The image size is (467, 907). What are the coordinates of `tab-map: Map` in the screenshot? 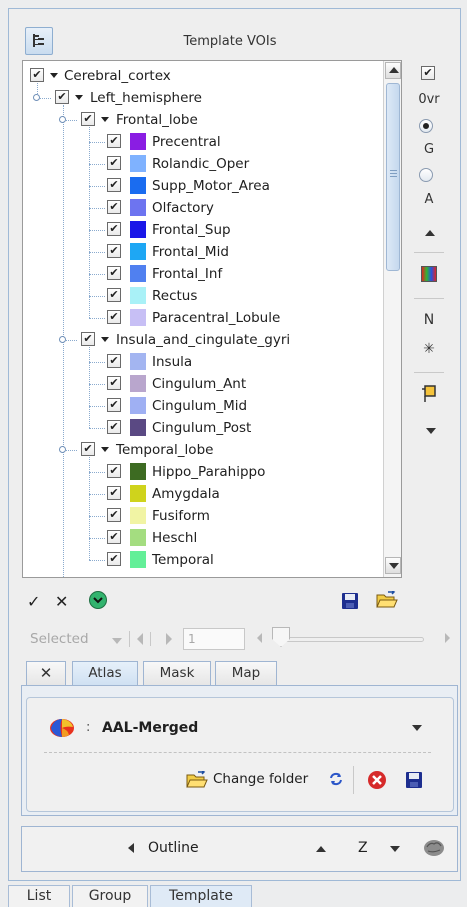 It's located at (246, 673).